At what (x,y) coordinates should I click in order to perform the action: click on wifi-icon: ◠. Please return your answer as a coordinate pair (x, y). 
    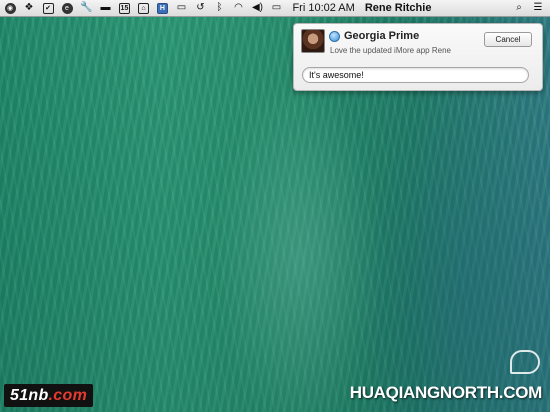
    Looking at the image, I should click on (238, 8).